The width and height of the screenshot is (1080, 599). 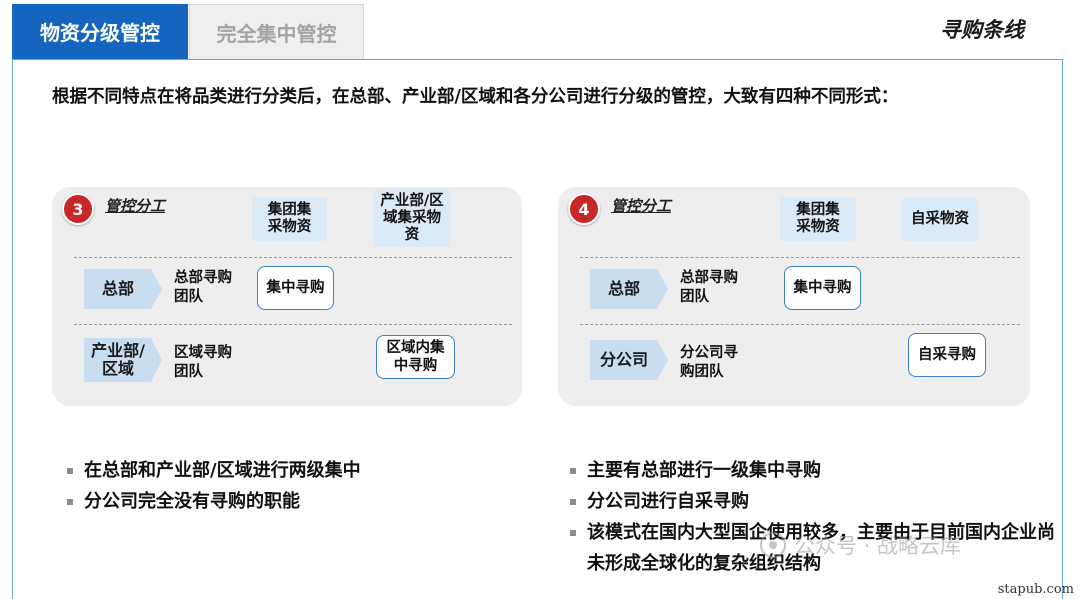 What do you see at coordinates (982, 30) in the screenshot?
I see `section-title: 寻购条线` at bounding box center [982, 30].